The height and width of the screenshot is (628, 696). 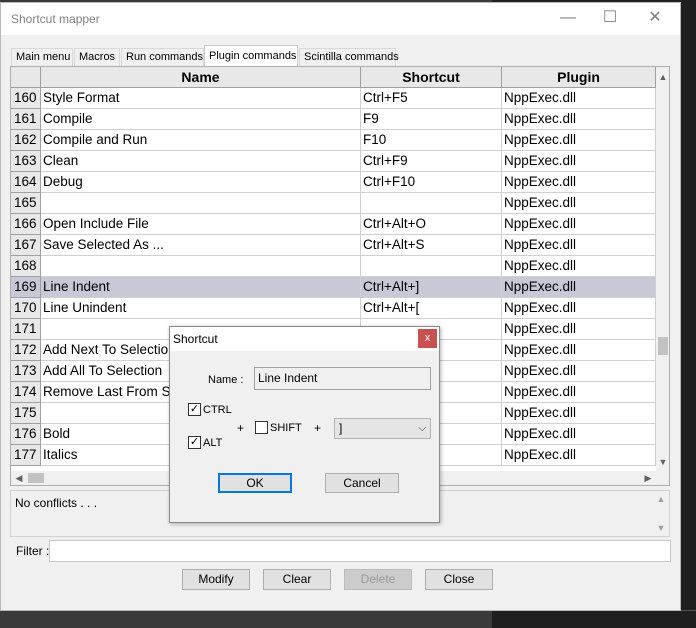 What do you see at coordinates (362, 483) in the screenshot?
I see `cancel-button: Cancel` at bounding box center [362, 483].